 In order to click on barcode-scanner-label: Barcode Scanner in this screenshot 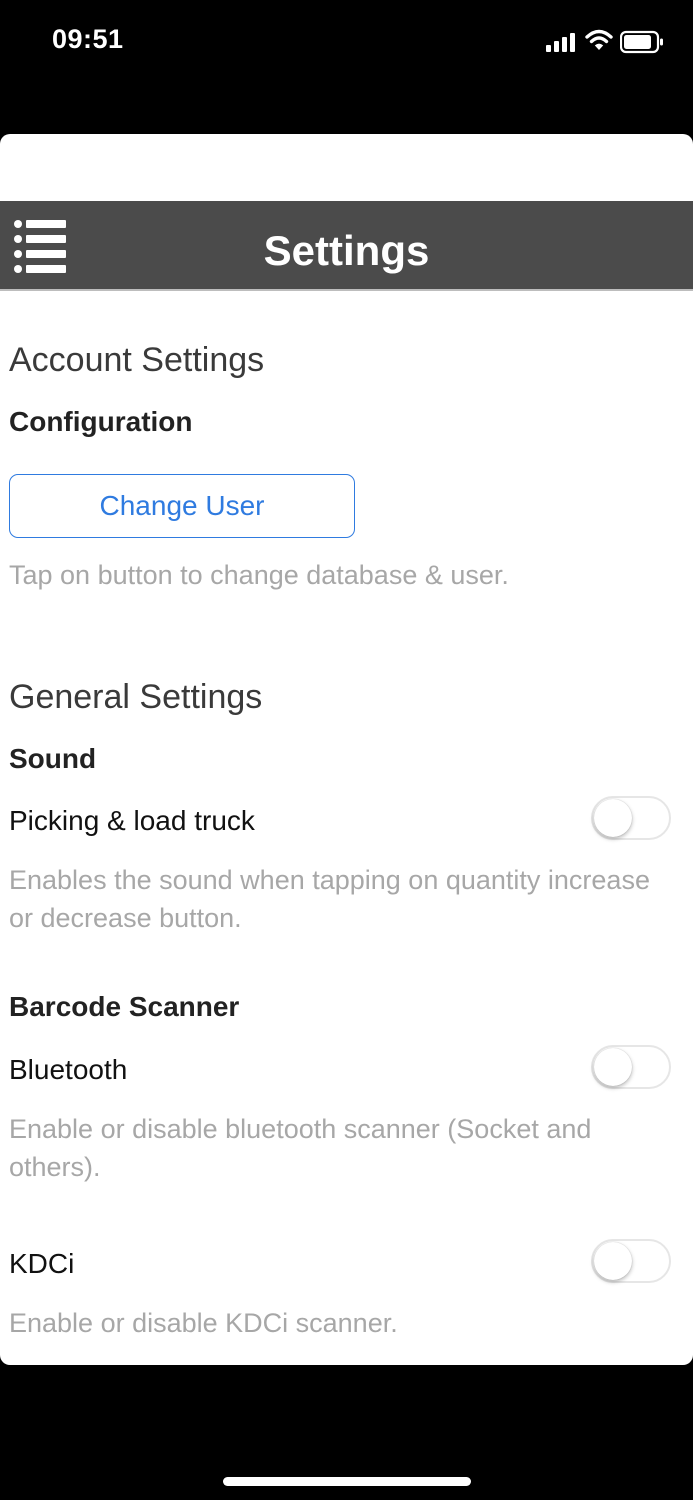, I will do `click(124, 1006)`.